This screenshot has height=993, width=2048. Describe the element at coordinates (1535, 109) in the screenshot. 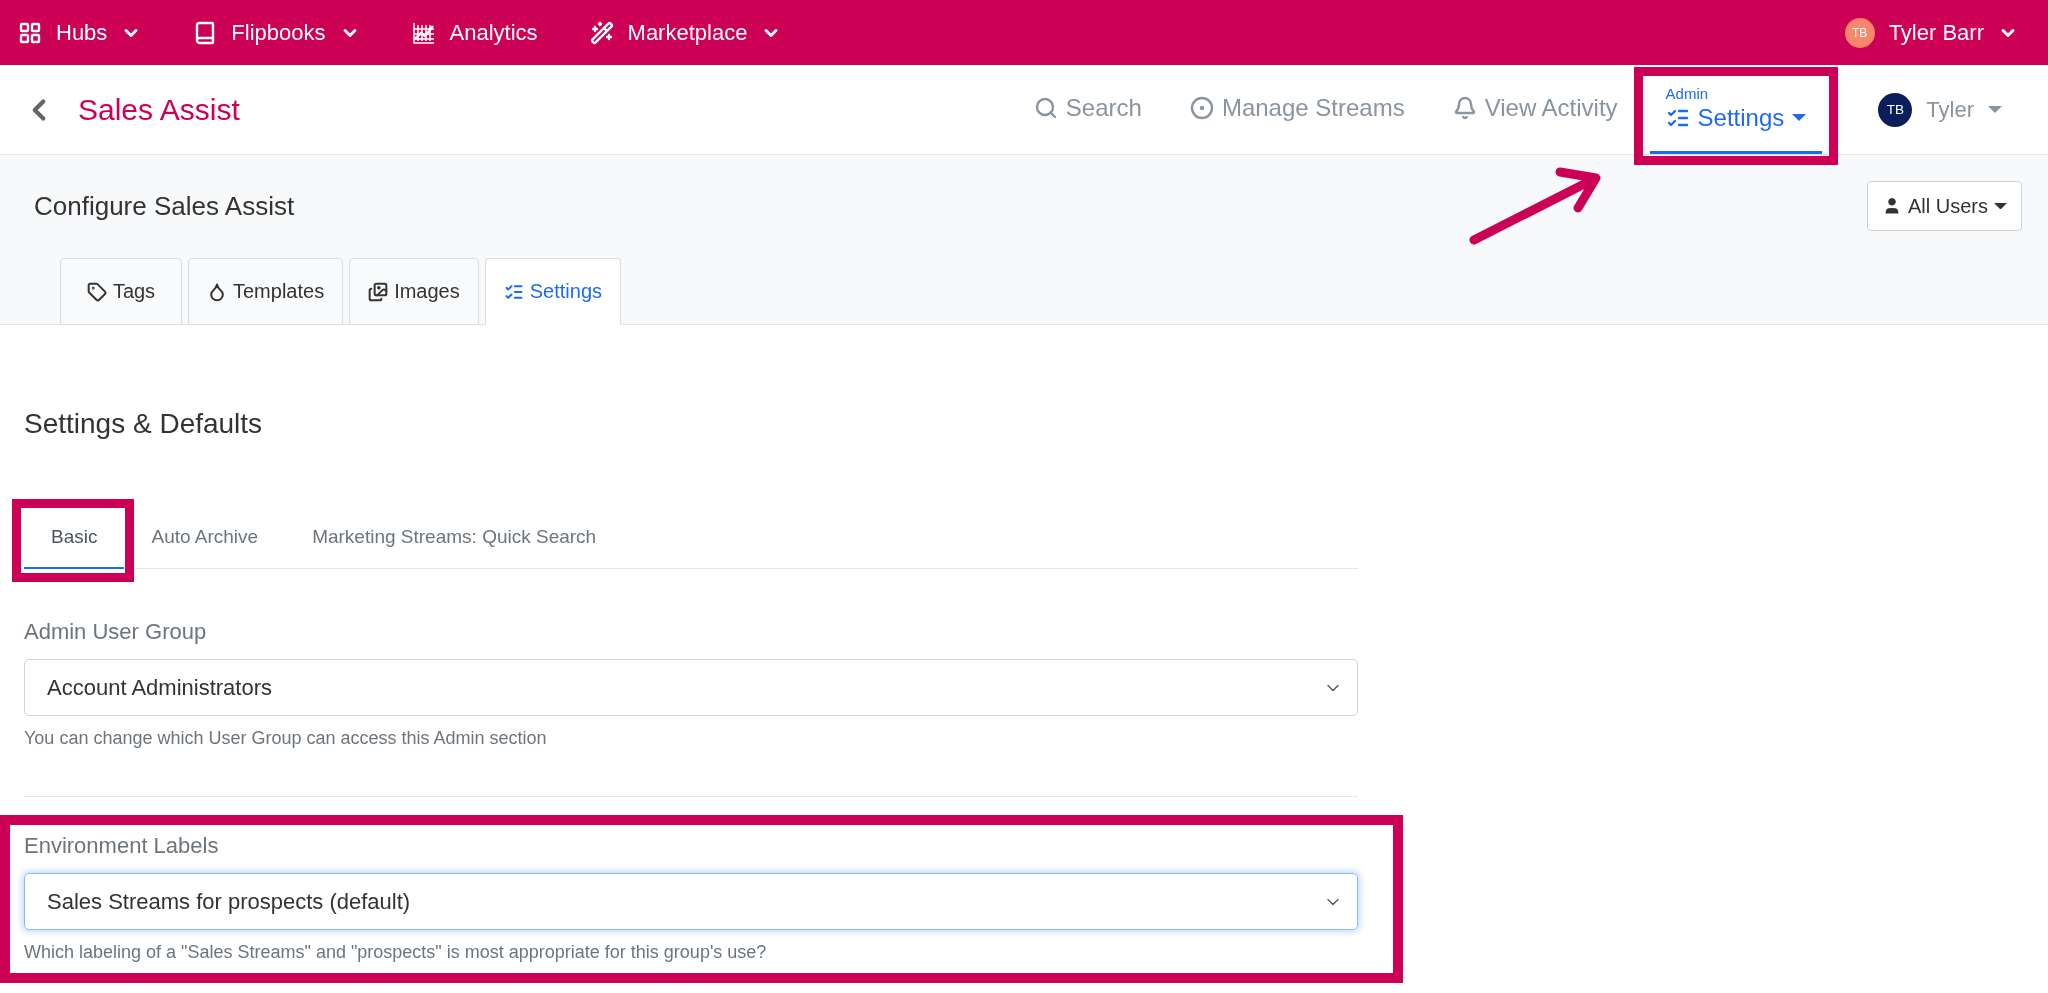

I see `header-nav-link: View Activity` at that location.